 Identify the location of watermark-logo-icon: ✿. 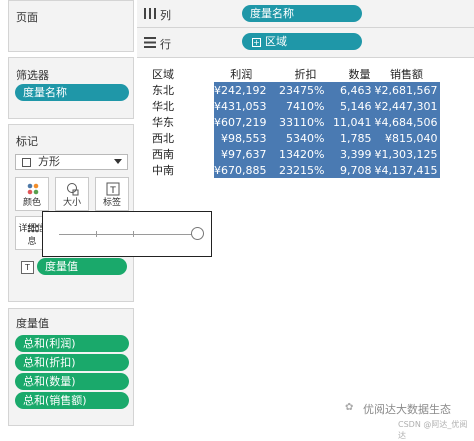
(349, 407).